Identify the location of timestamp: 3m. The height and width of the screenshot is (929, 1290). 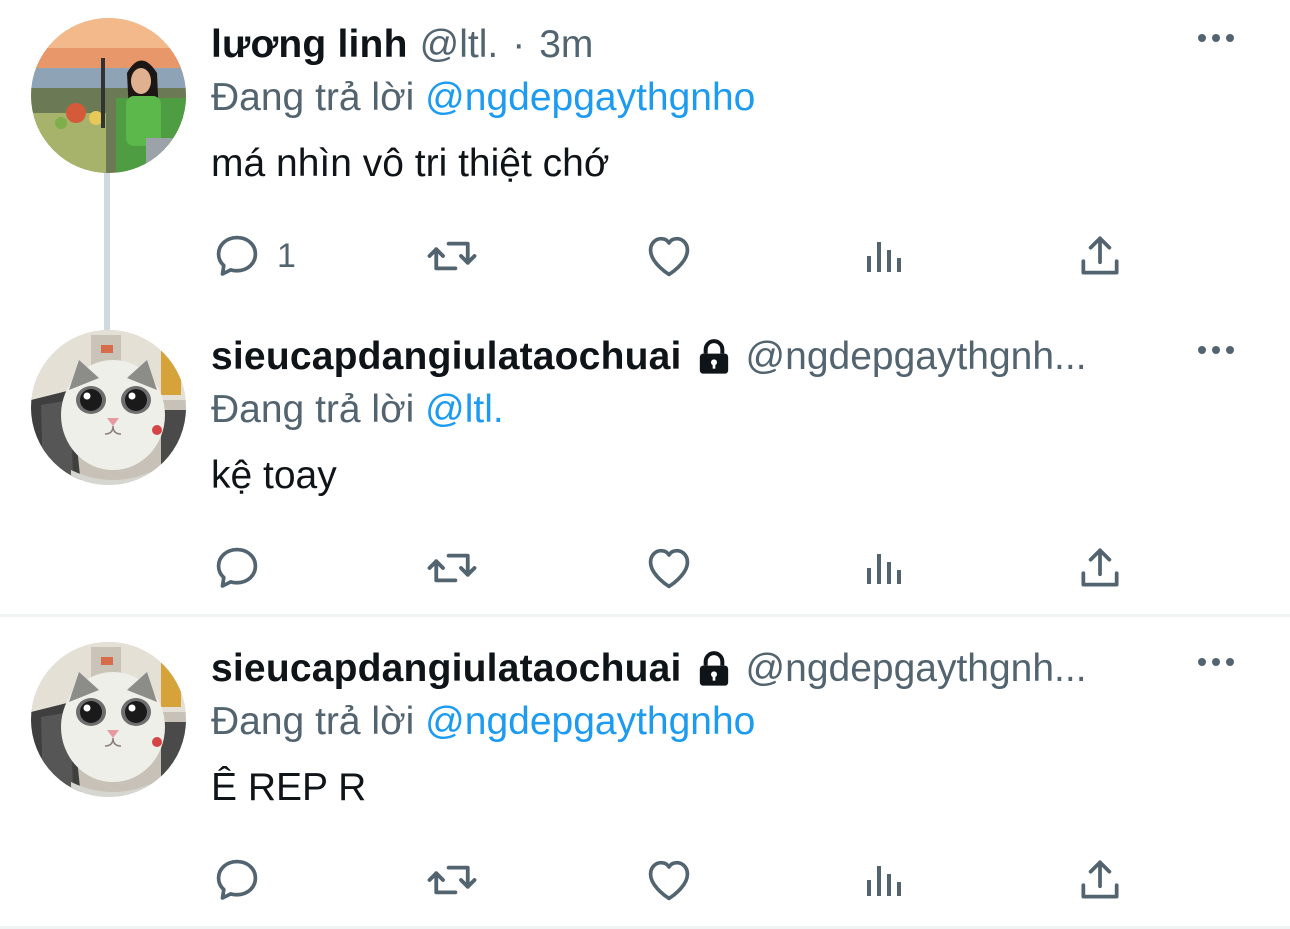
(566, 45).